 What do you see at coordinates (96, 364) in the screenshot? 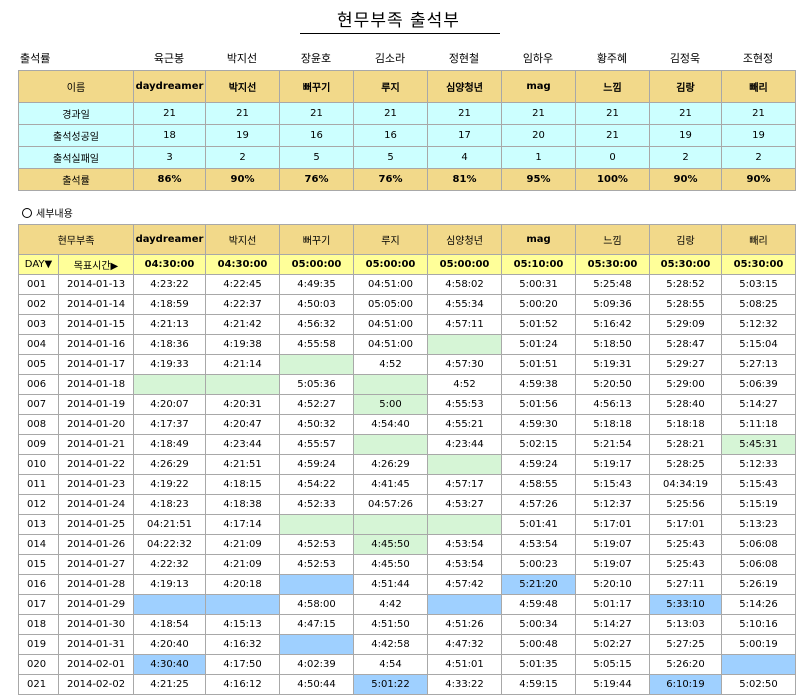
I see `date-cell: 2014-01-17` at bounding box center [96, 364].